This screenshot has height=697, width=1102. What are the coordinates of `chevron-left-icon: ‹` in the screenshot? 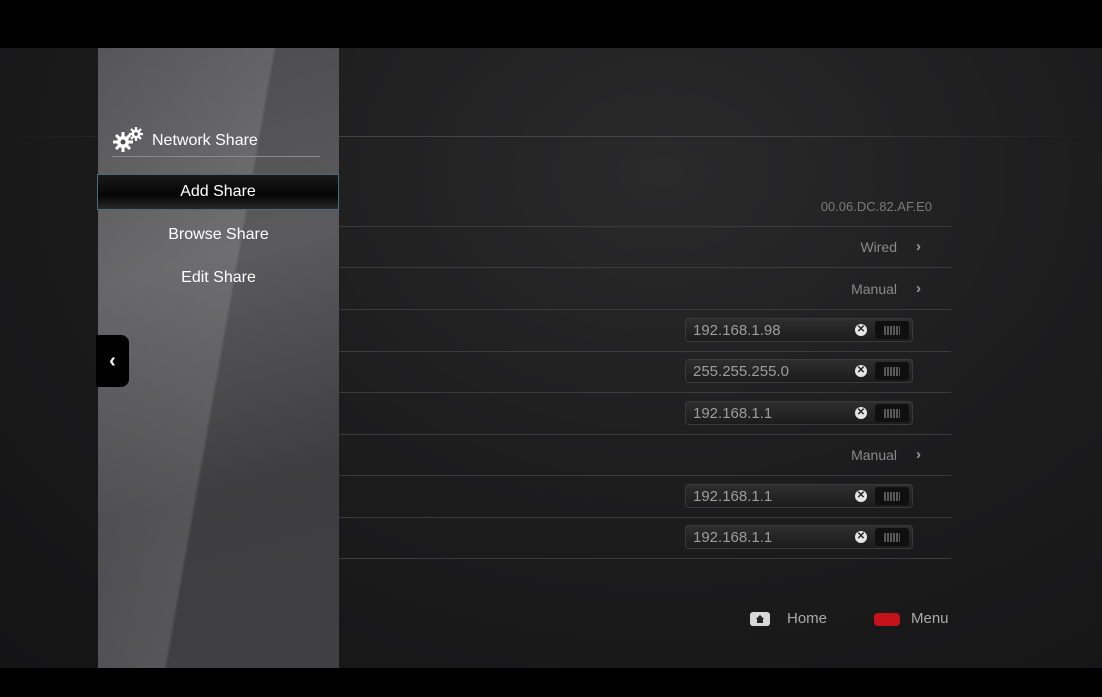 It's located at (112, 361).